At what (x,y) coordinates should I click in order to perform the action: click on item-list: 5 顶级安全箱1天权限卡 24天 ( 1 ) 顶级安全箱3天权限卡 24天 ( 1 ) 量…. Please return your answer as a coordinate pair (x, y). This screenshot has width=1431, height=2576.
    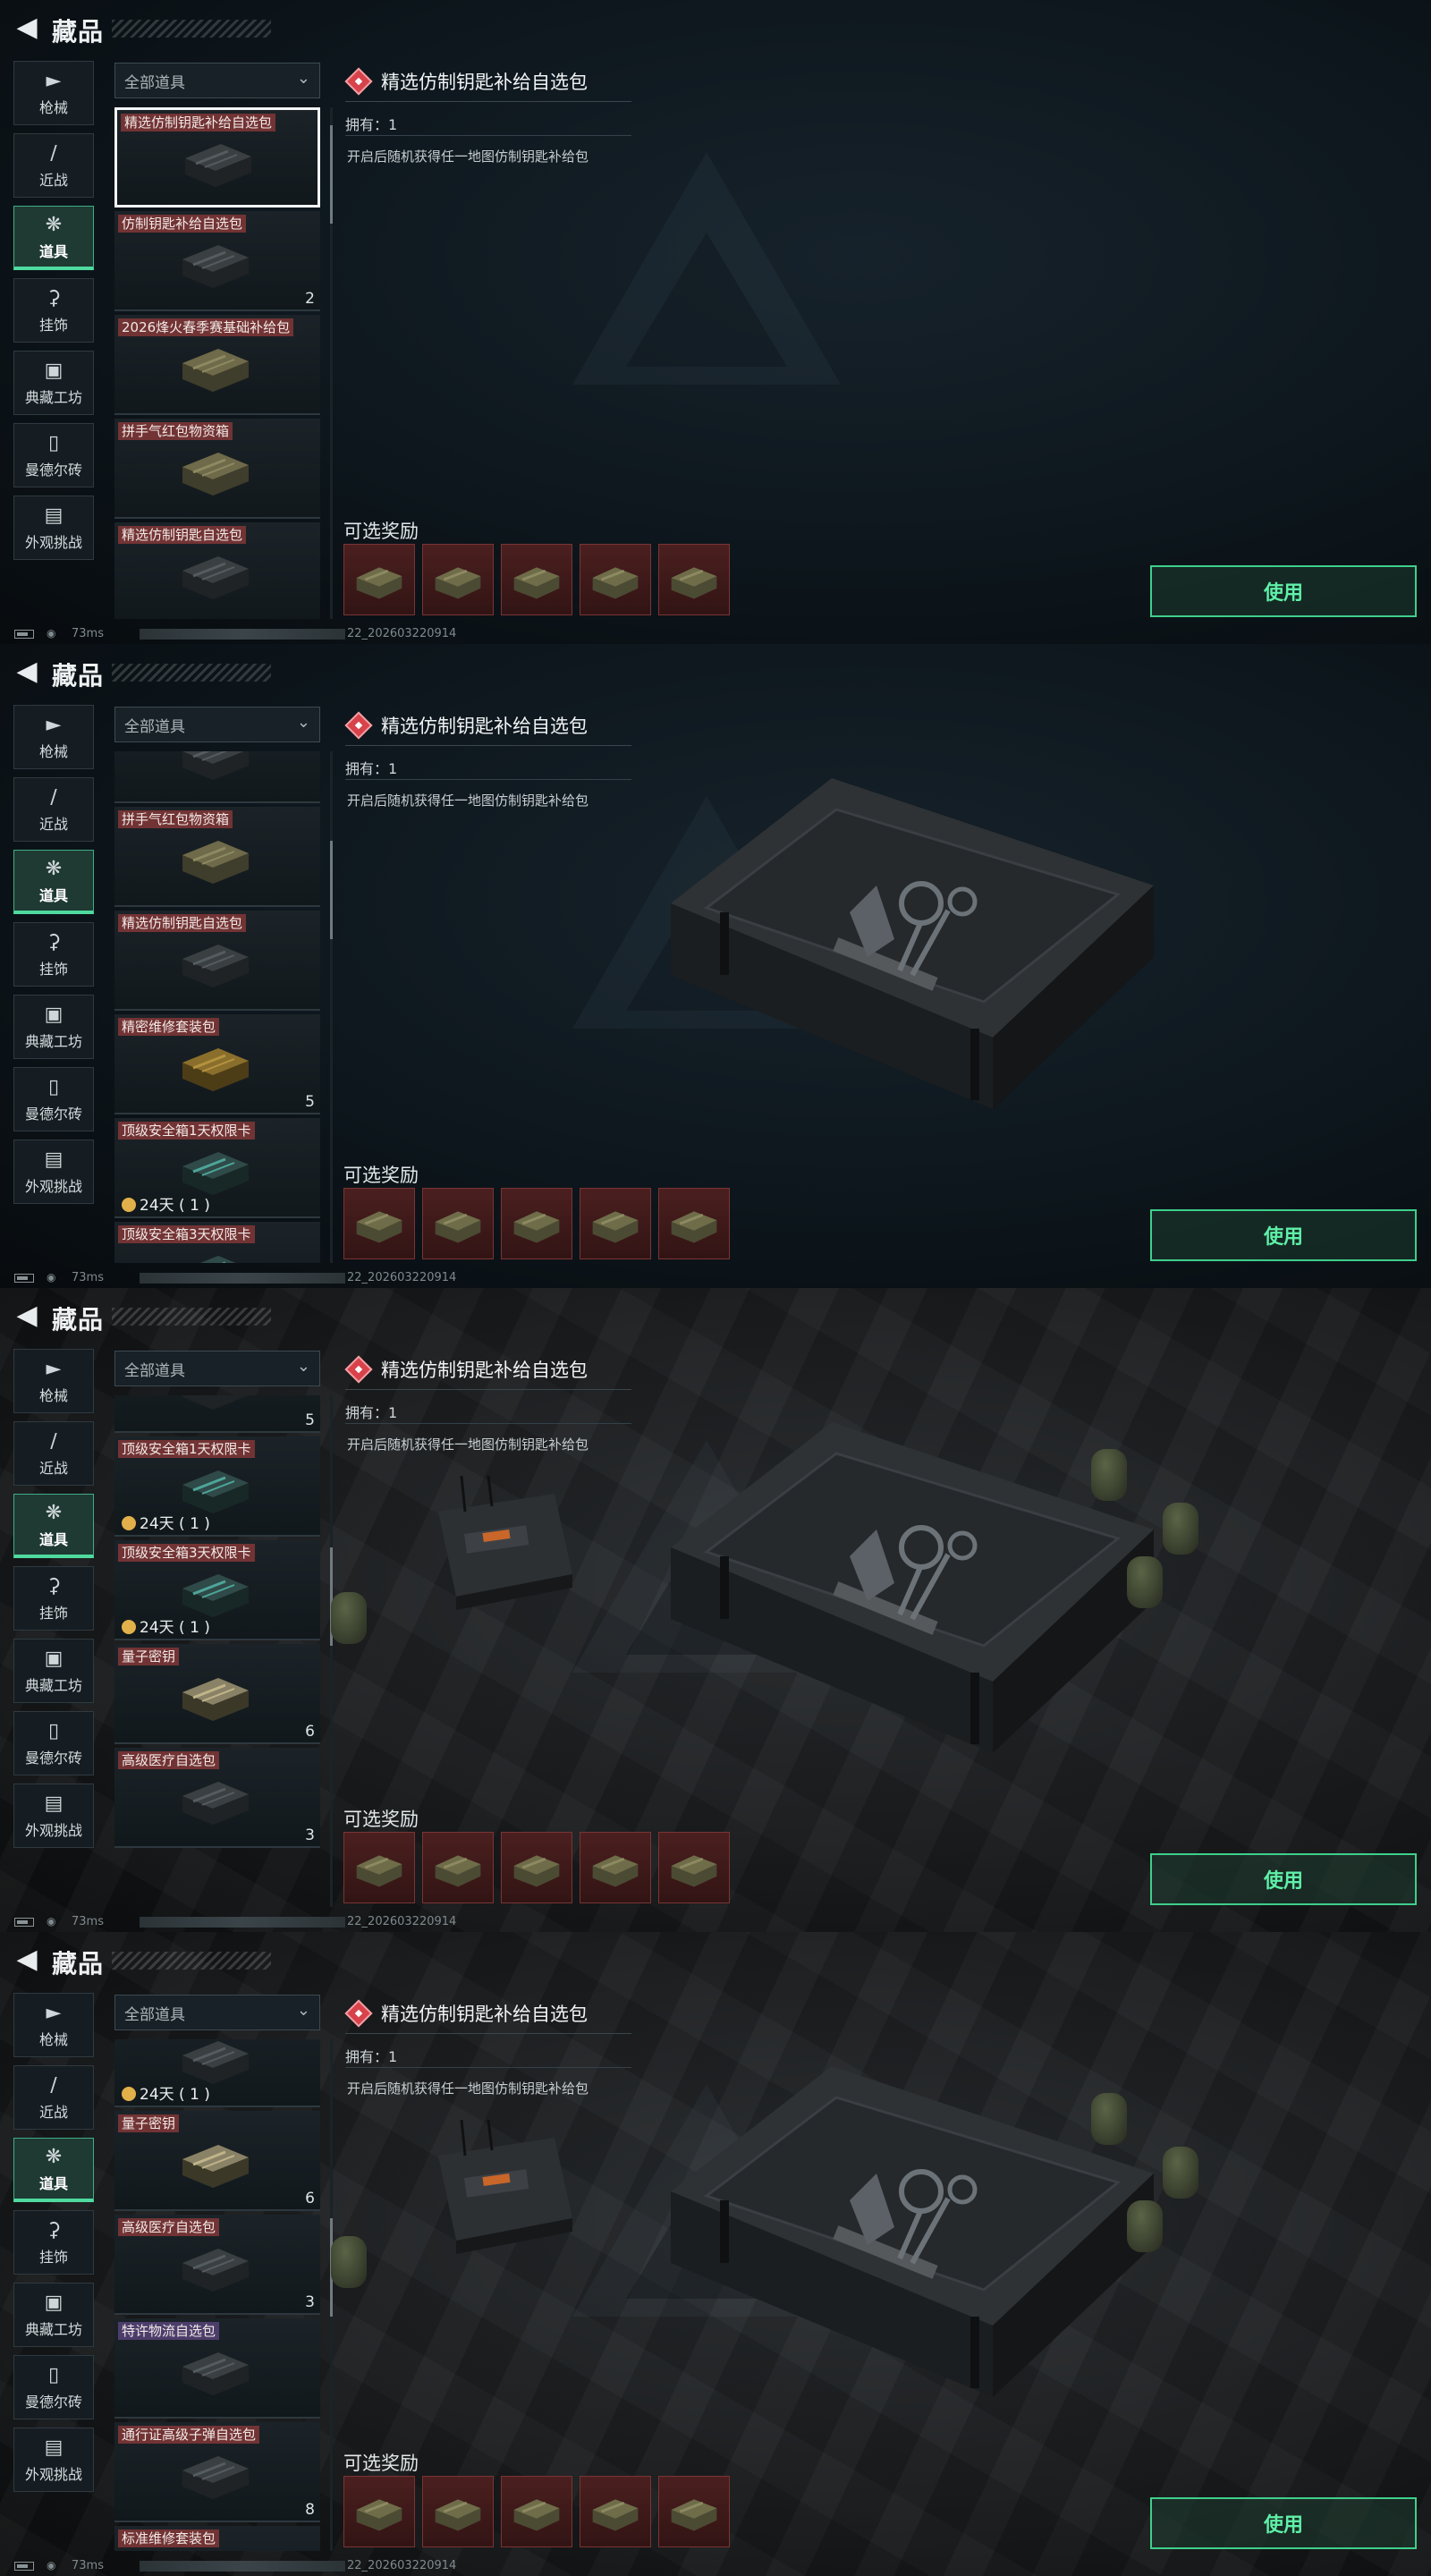
    Looking at the image, I should click on (218, 1651).